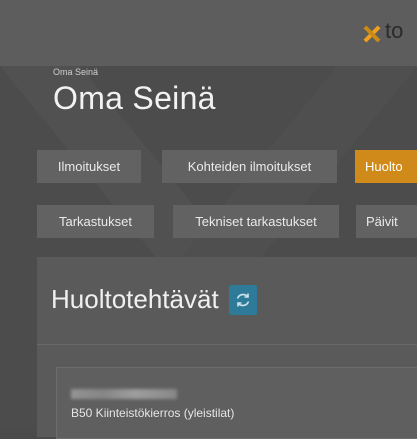 The height and width of the screenshot is (439, 417). Describe the element at coordinates (75, 72) in the screenshot. I see `breadcrumb: Oma Seinä` at that location.